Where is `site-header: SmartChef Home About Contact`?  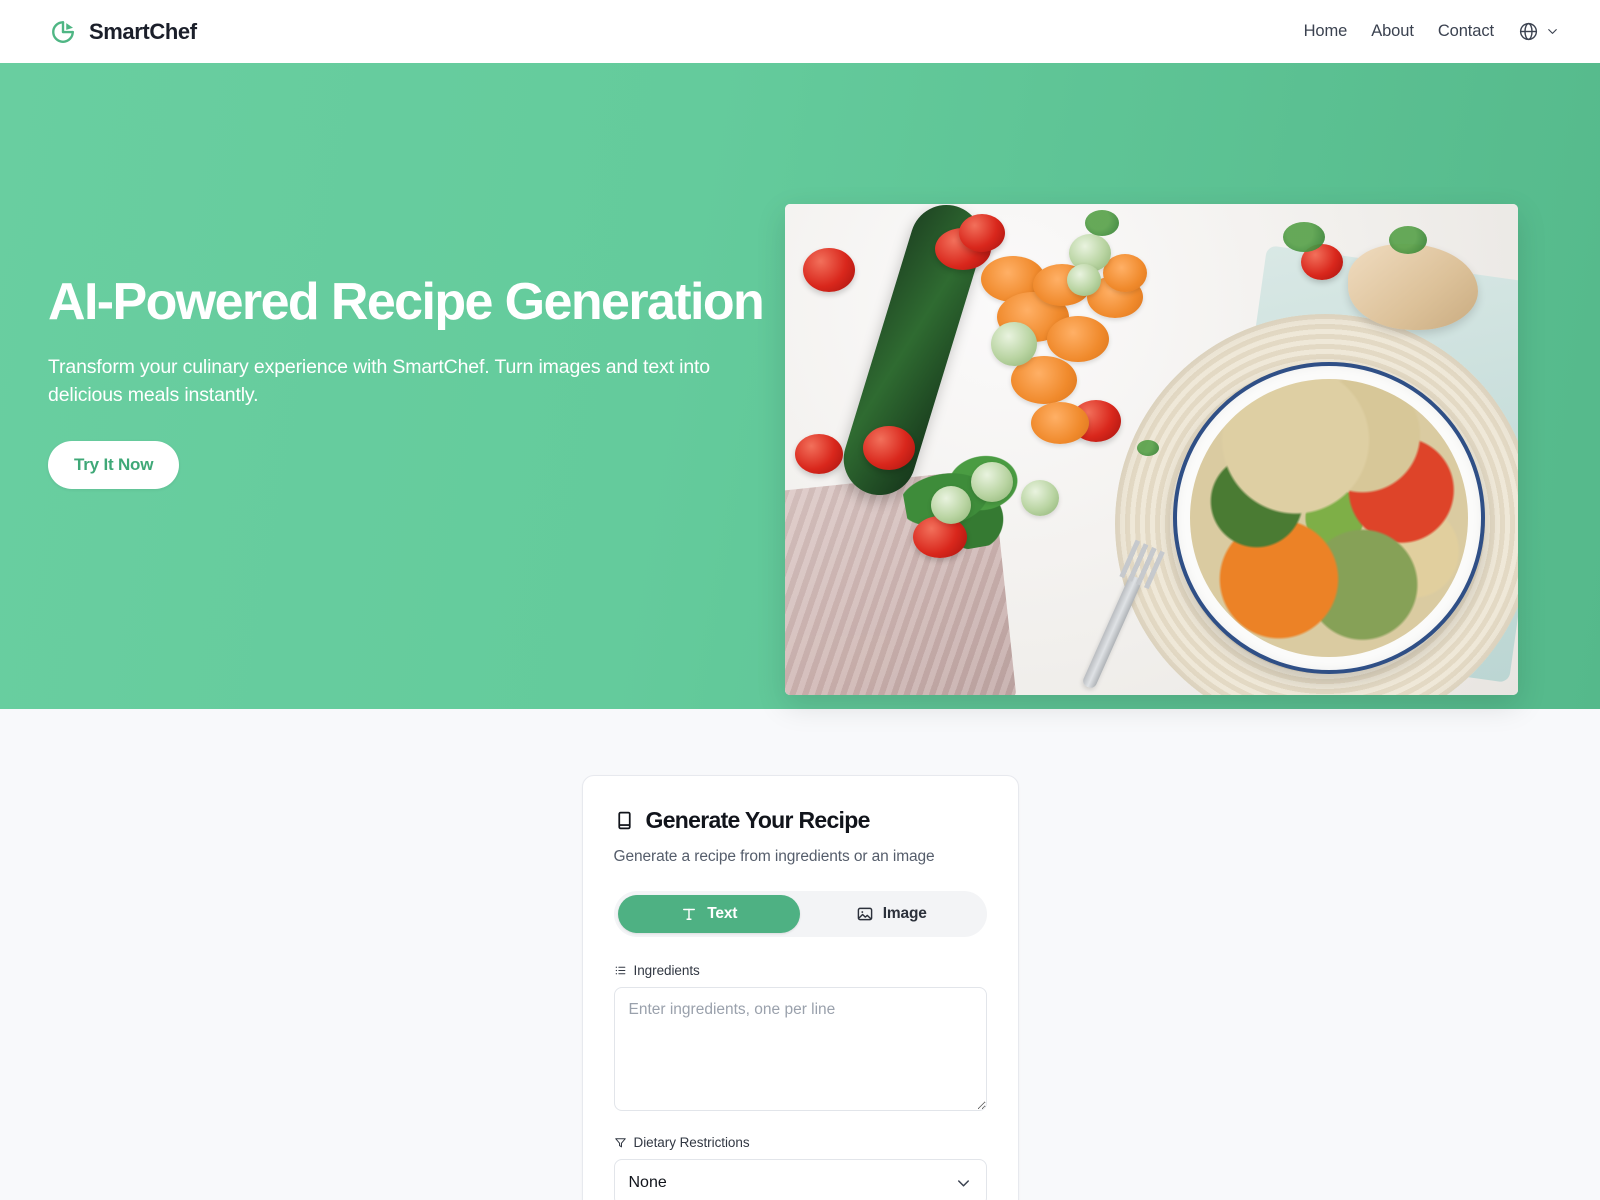 site-header: SmartChef Home About Contact is located at coordinates (800, 31).